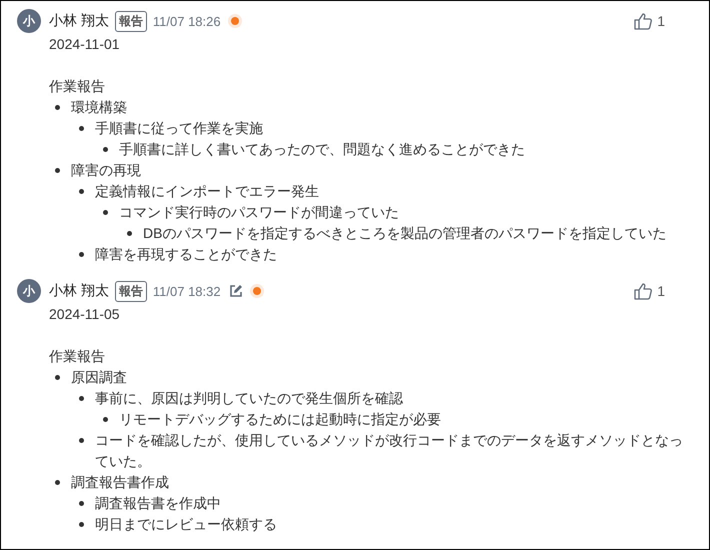 This screenshot has width=710, height=550. Describe the element at coordinates (106, 170) in the screenshot. I see `list-item-text: 障害の再現` at that location.